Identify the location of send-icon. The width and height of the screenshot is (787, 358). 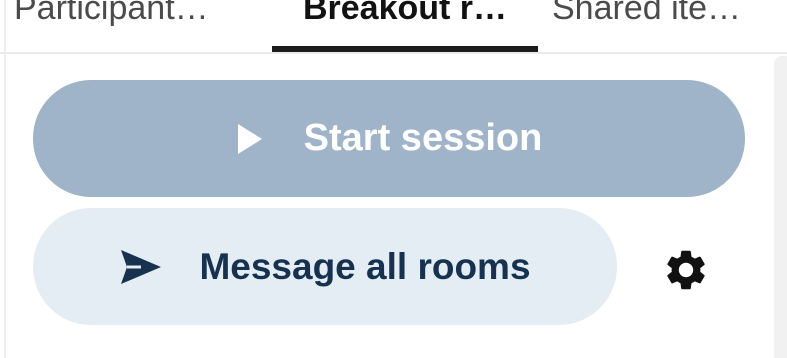
(141, 267).